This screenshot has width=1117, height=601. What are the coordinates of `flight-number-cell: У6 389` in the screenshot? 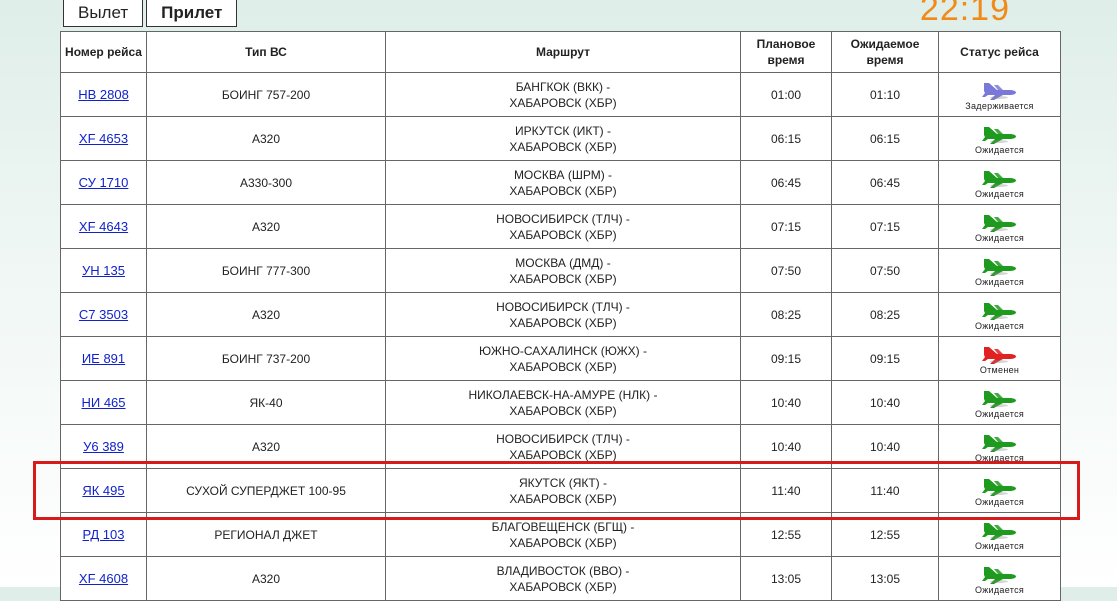 It's located at (103, 446).